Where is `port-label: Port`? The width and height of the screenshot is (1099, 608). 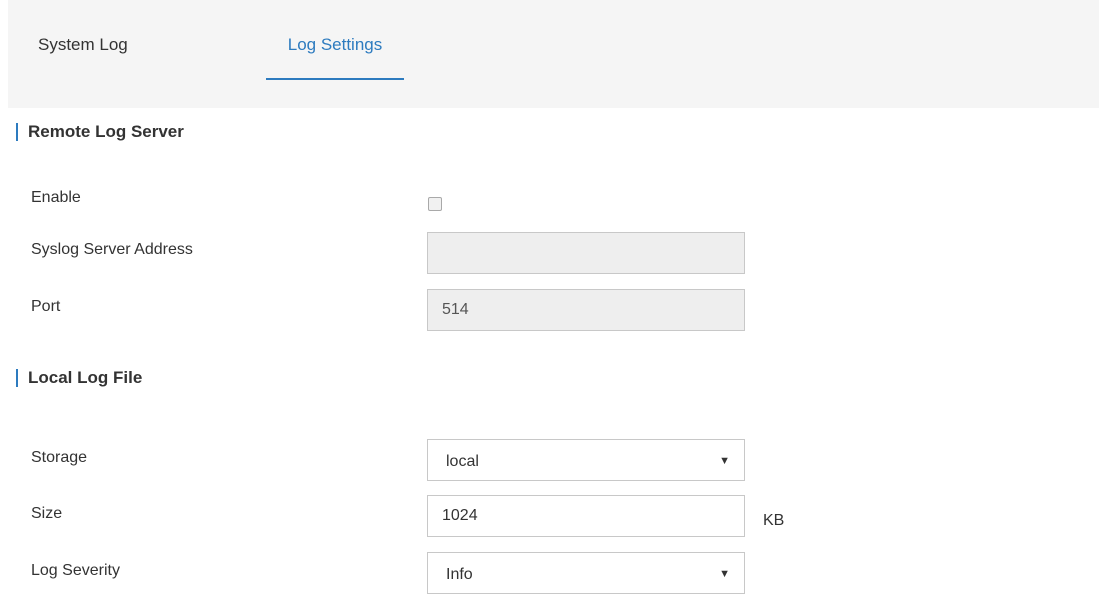 port-label: Port is located at coordinates (46, 306).